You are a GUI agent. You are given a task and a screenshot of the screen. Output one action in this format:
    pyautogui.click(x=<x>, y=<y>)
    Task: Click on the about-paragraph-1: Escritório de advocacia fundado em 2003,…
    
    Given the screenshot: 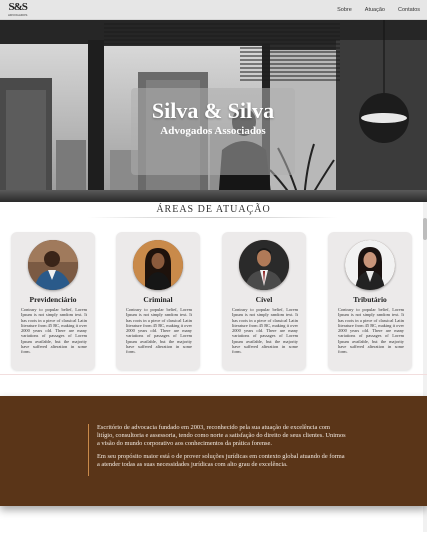 What is the action you would take?
    pyautogui.click(x=221, y=435)
    